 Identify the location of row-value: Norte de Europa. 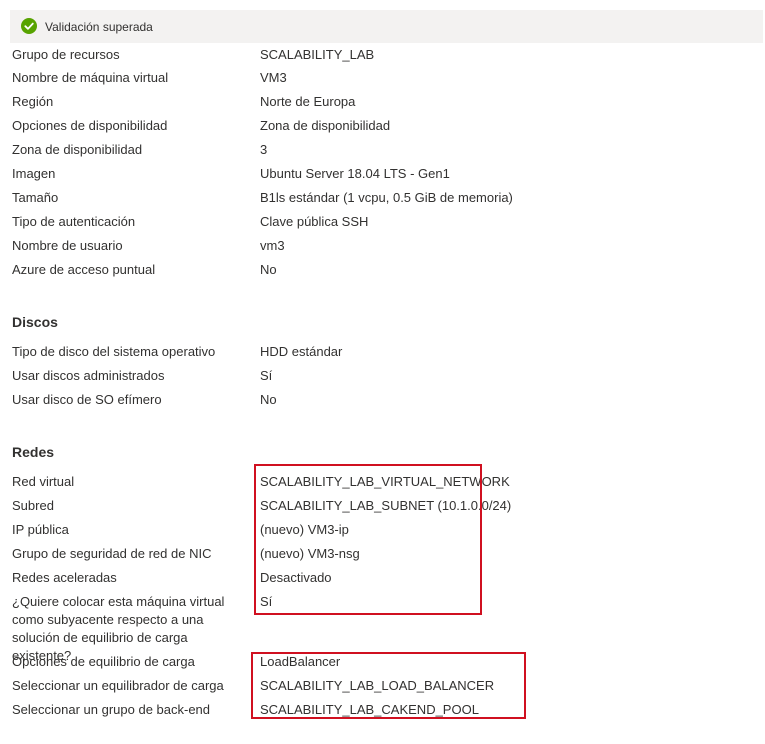
(308, 101).